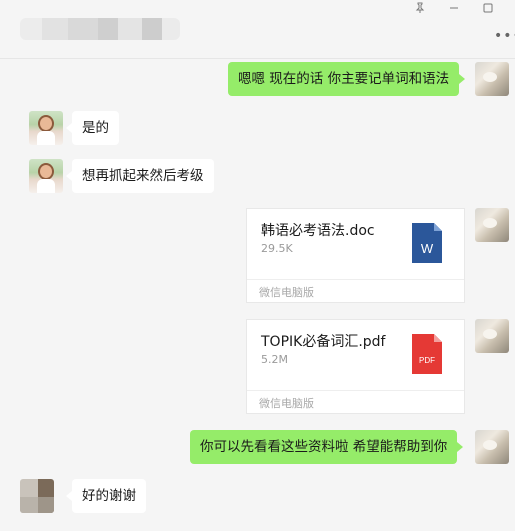 The width and height of the screenshot is (515, 531). I want to click on maximize-icon, so click(488, 9).